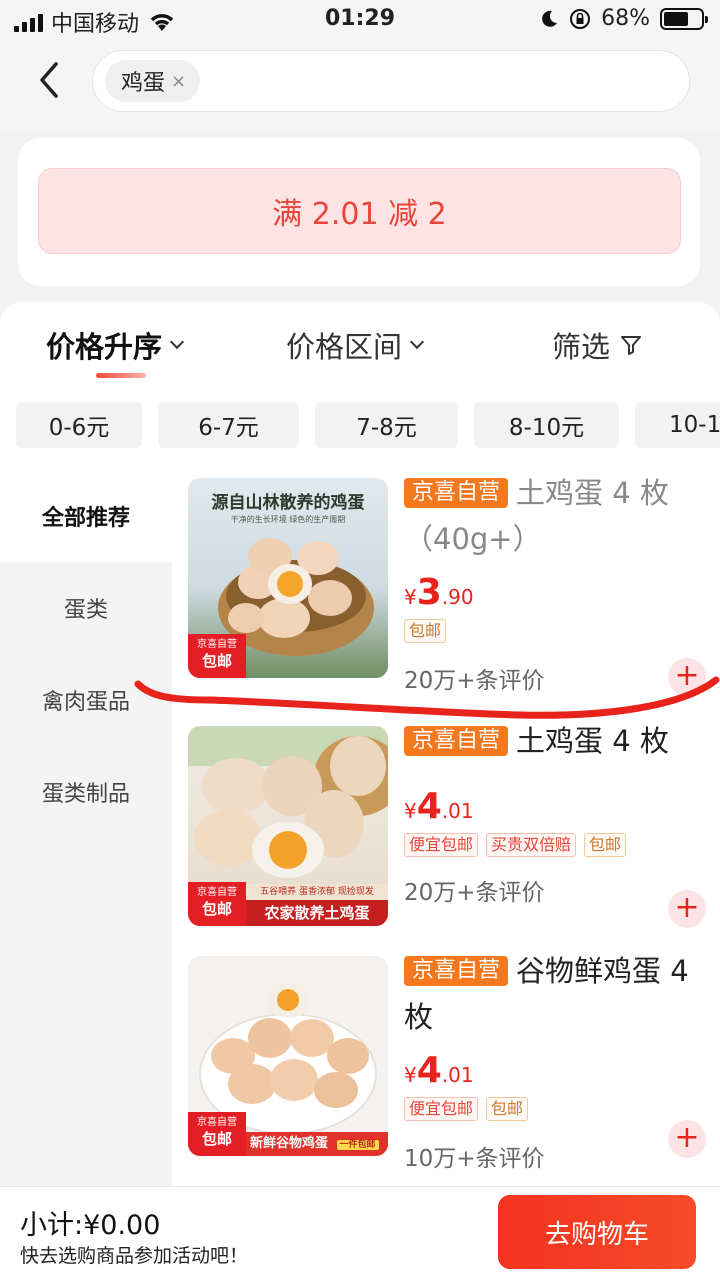 This screenshot has height=1280, width=720. I want to click on battery-percent: 68%, so click(625, 18).